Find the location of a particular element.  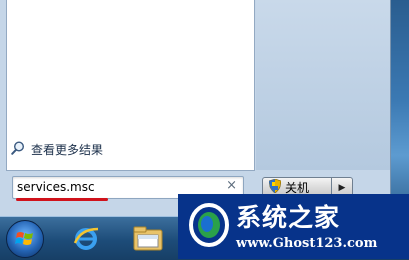

triangle-right-icon: ▶ is located at coordinates (342, 188).